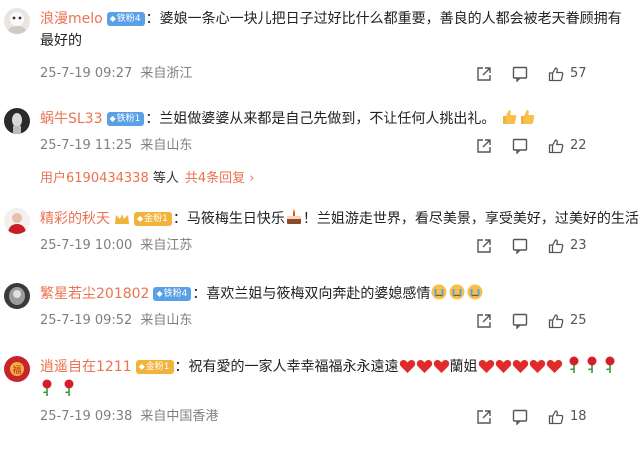 The image size is (640, 454). What do you see at coordinates (166, 73) in the screenshot?
I see `location: 来自浙江` at bounding box center [166, 73].